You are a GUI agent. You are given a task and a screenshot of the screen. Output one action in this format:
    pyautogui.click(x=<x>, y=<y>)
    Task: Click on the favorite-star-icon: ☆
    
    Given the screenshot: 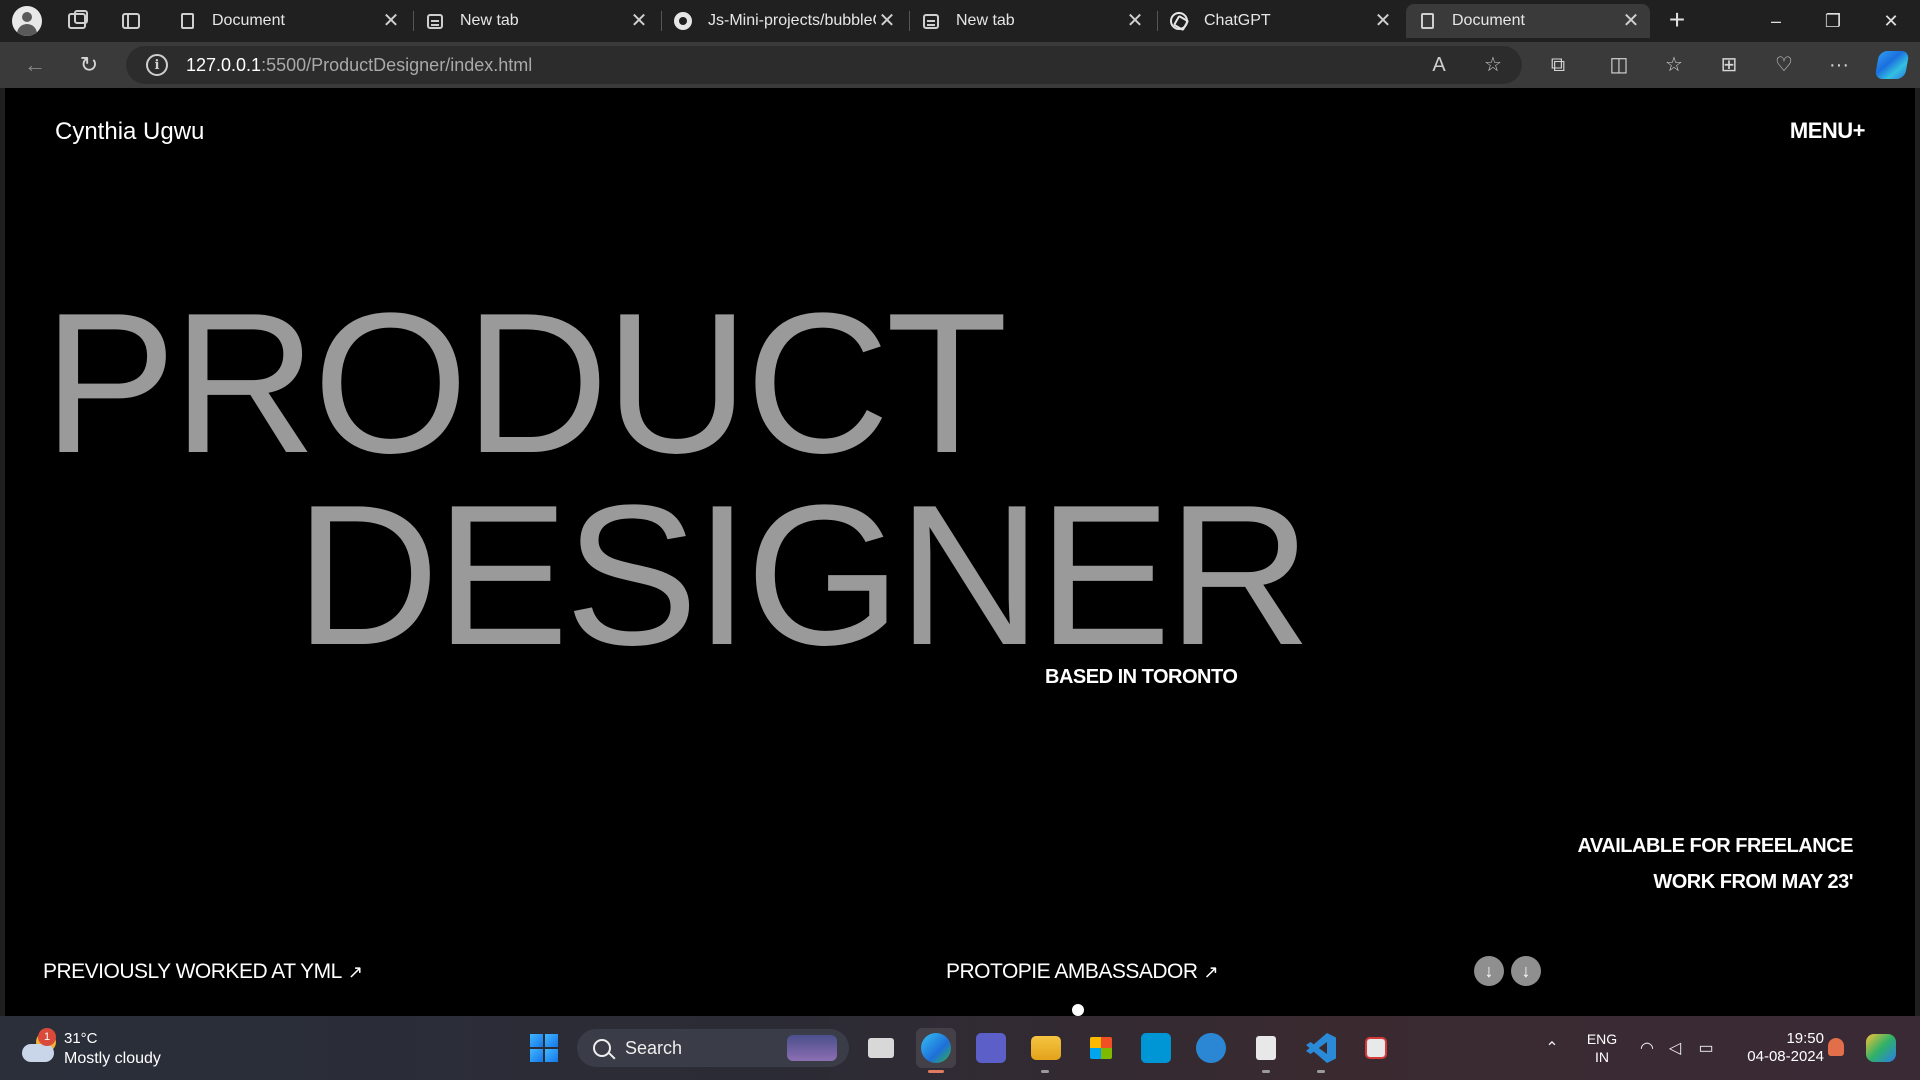 What is the action you would take?
    pyautogui.click(x=1493, y=65)
    